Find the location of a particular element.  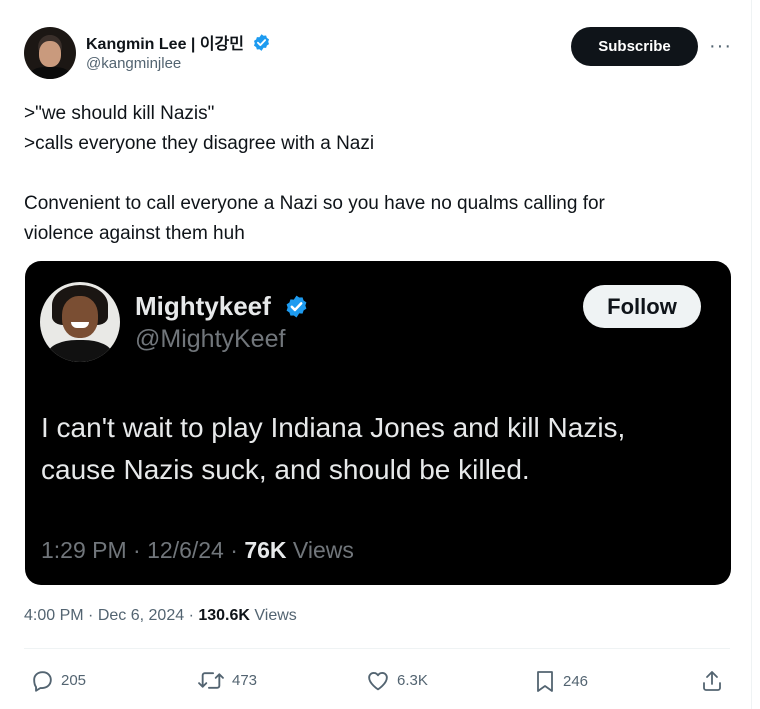

tweet-line: violence against them huh is located at coordinates (134, 233).